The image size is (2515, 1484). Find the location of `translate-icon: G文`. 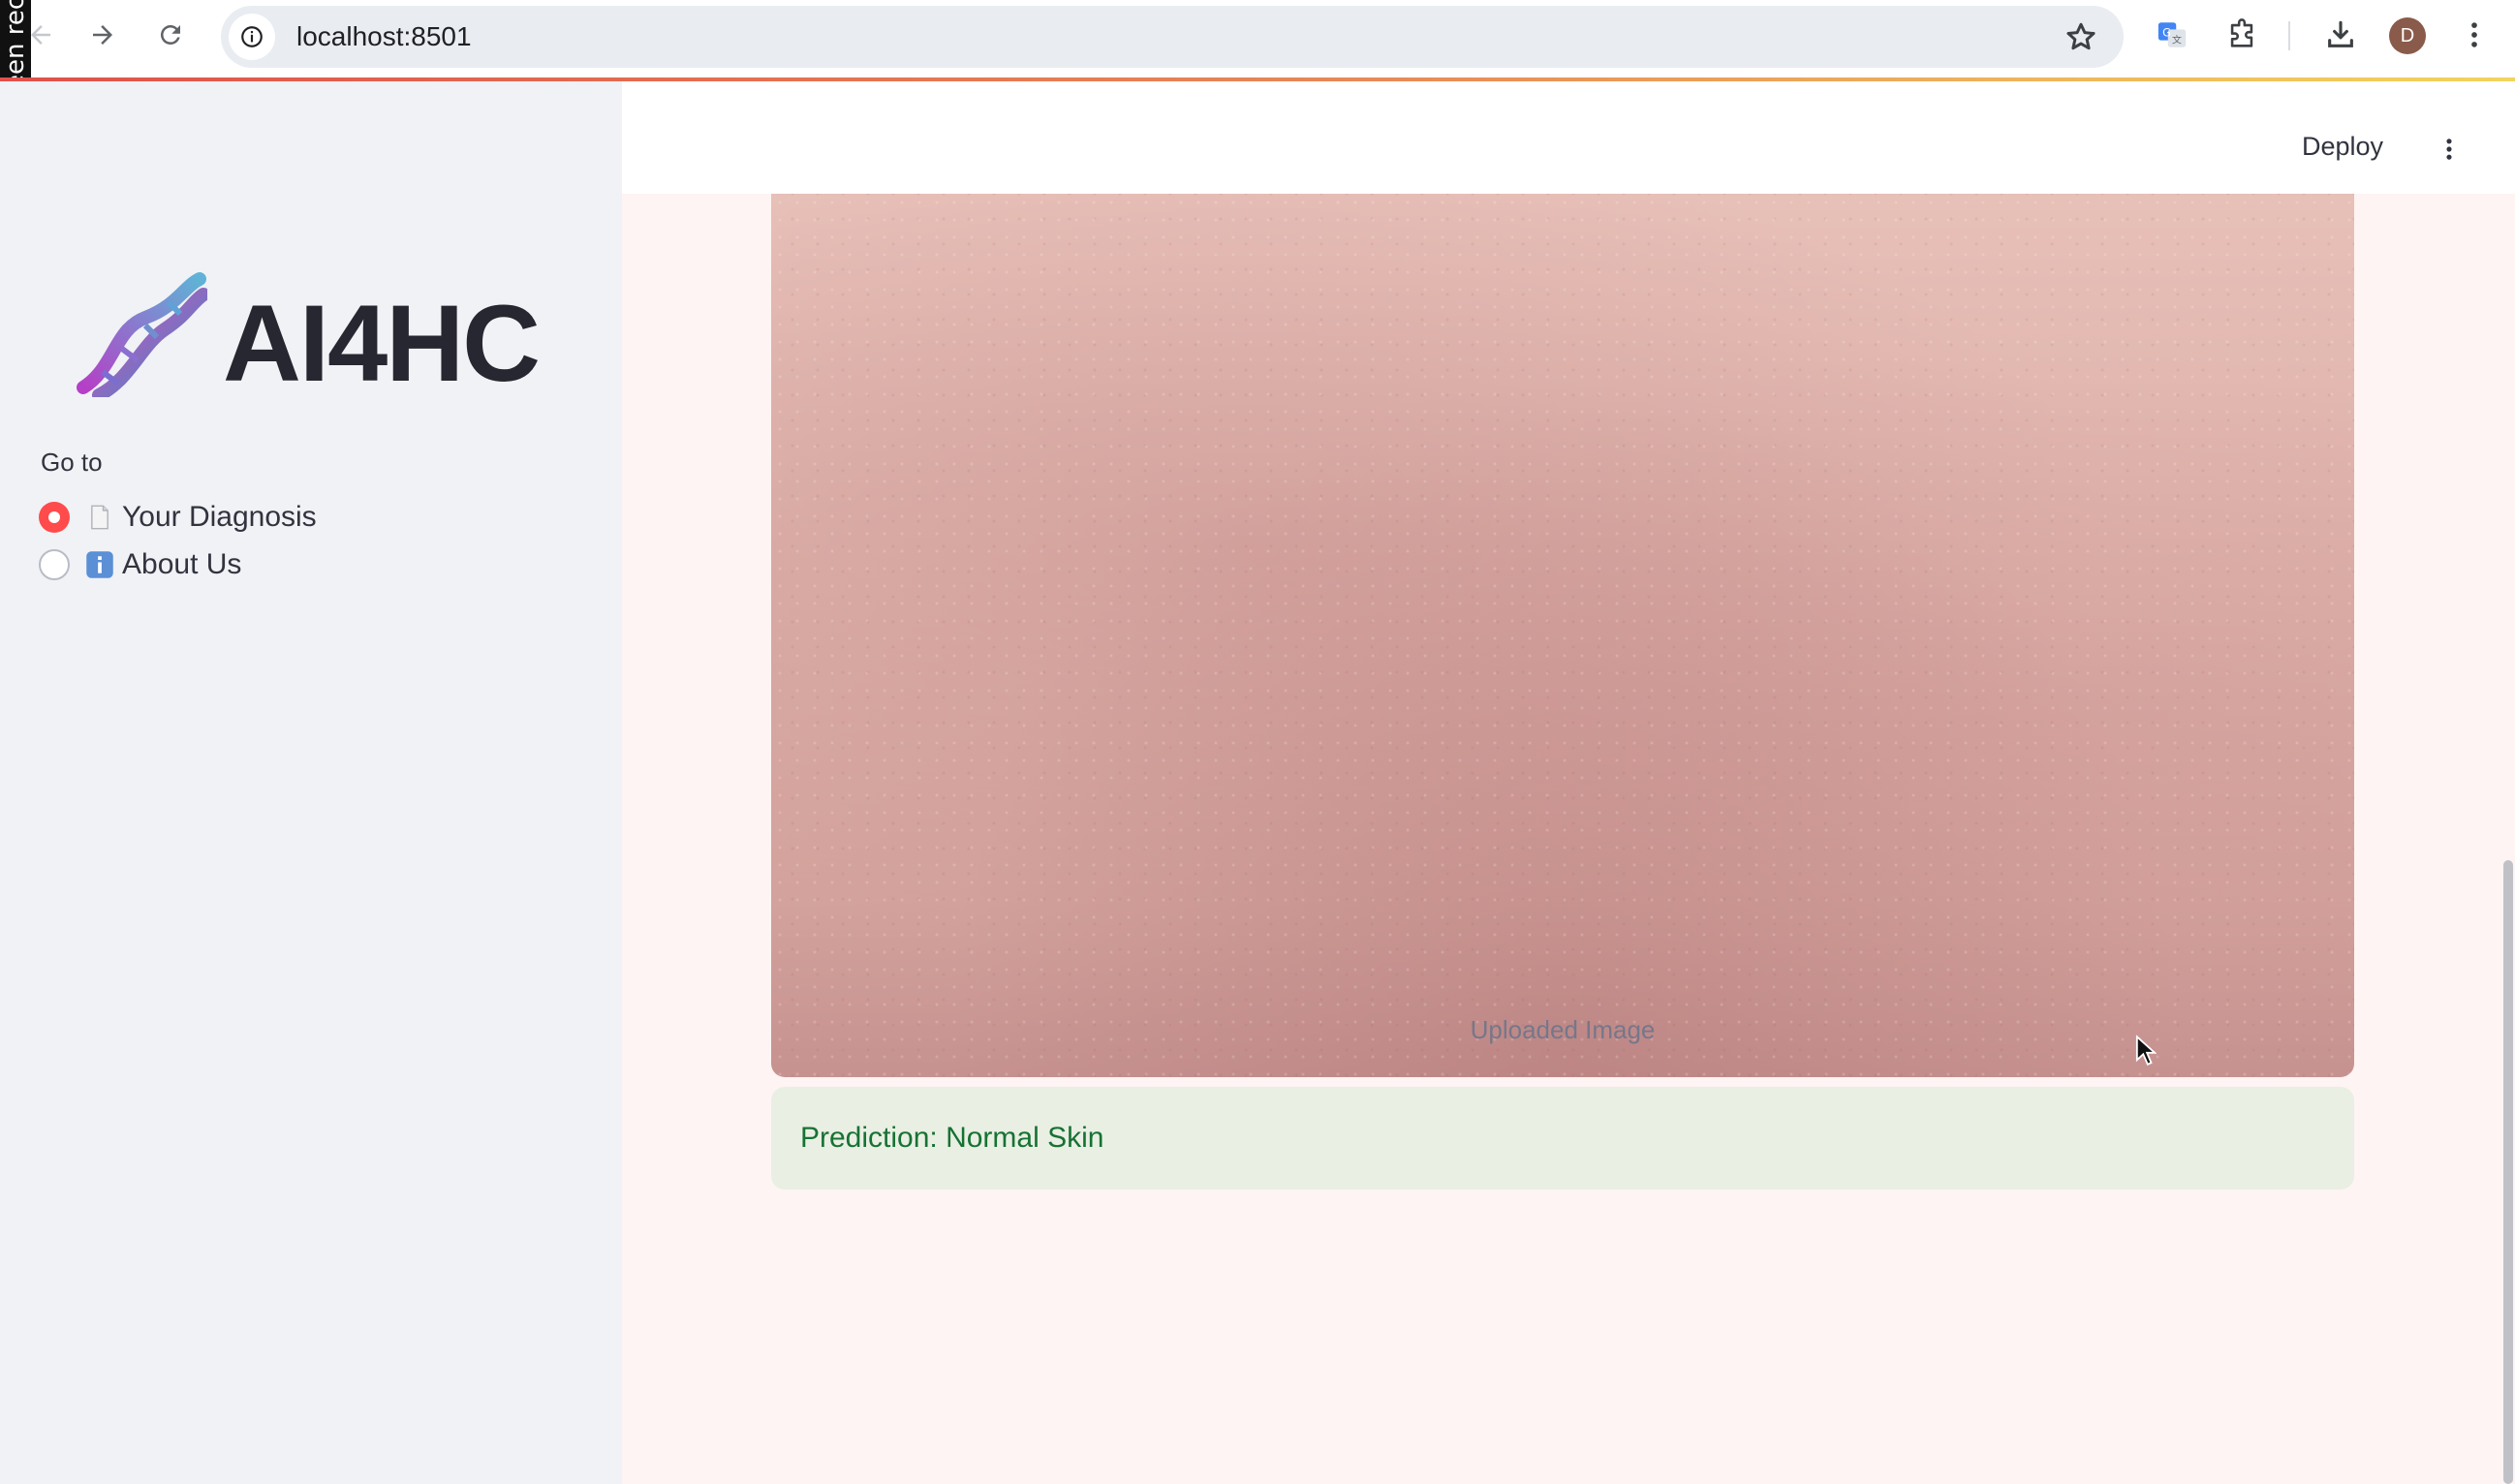

translate-icon: G文 is located at coordinates (2172, 34).